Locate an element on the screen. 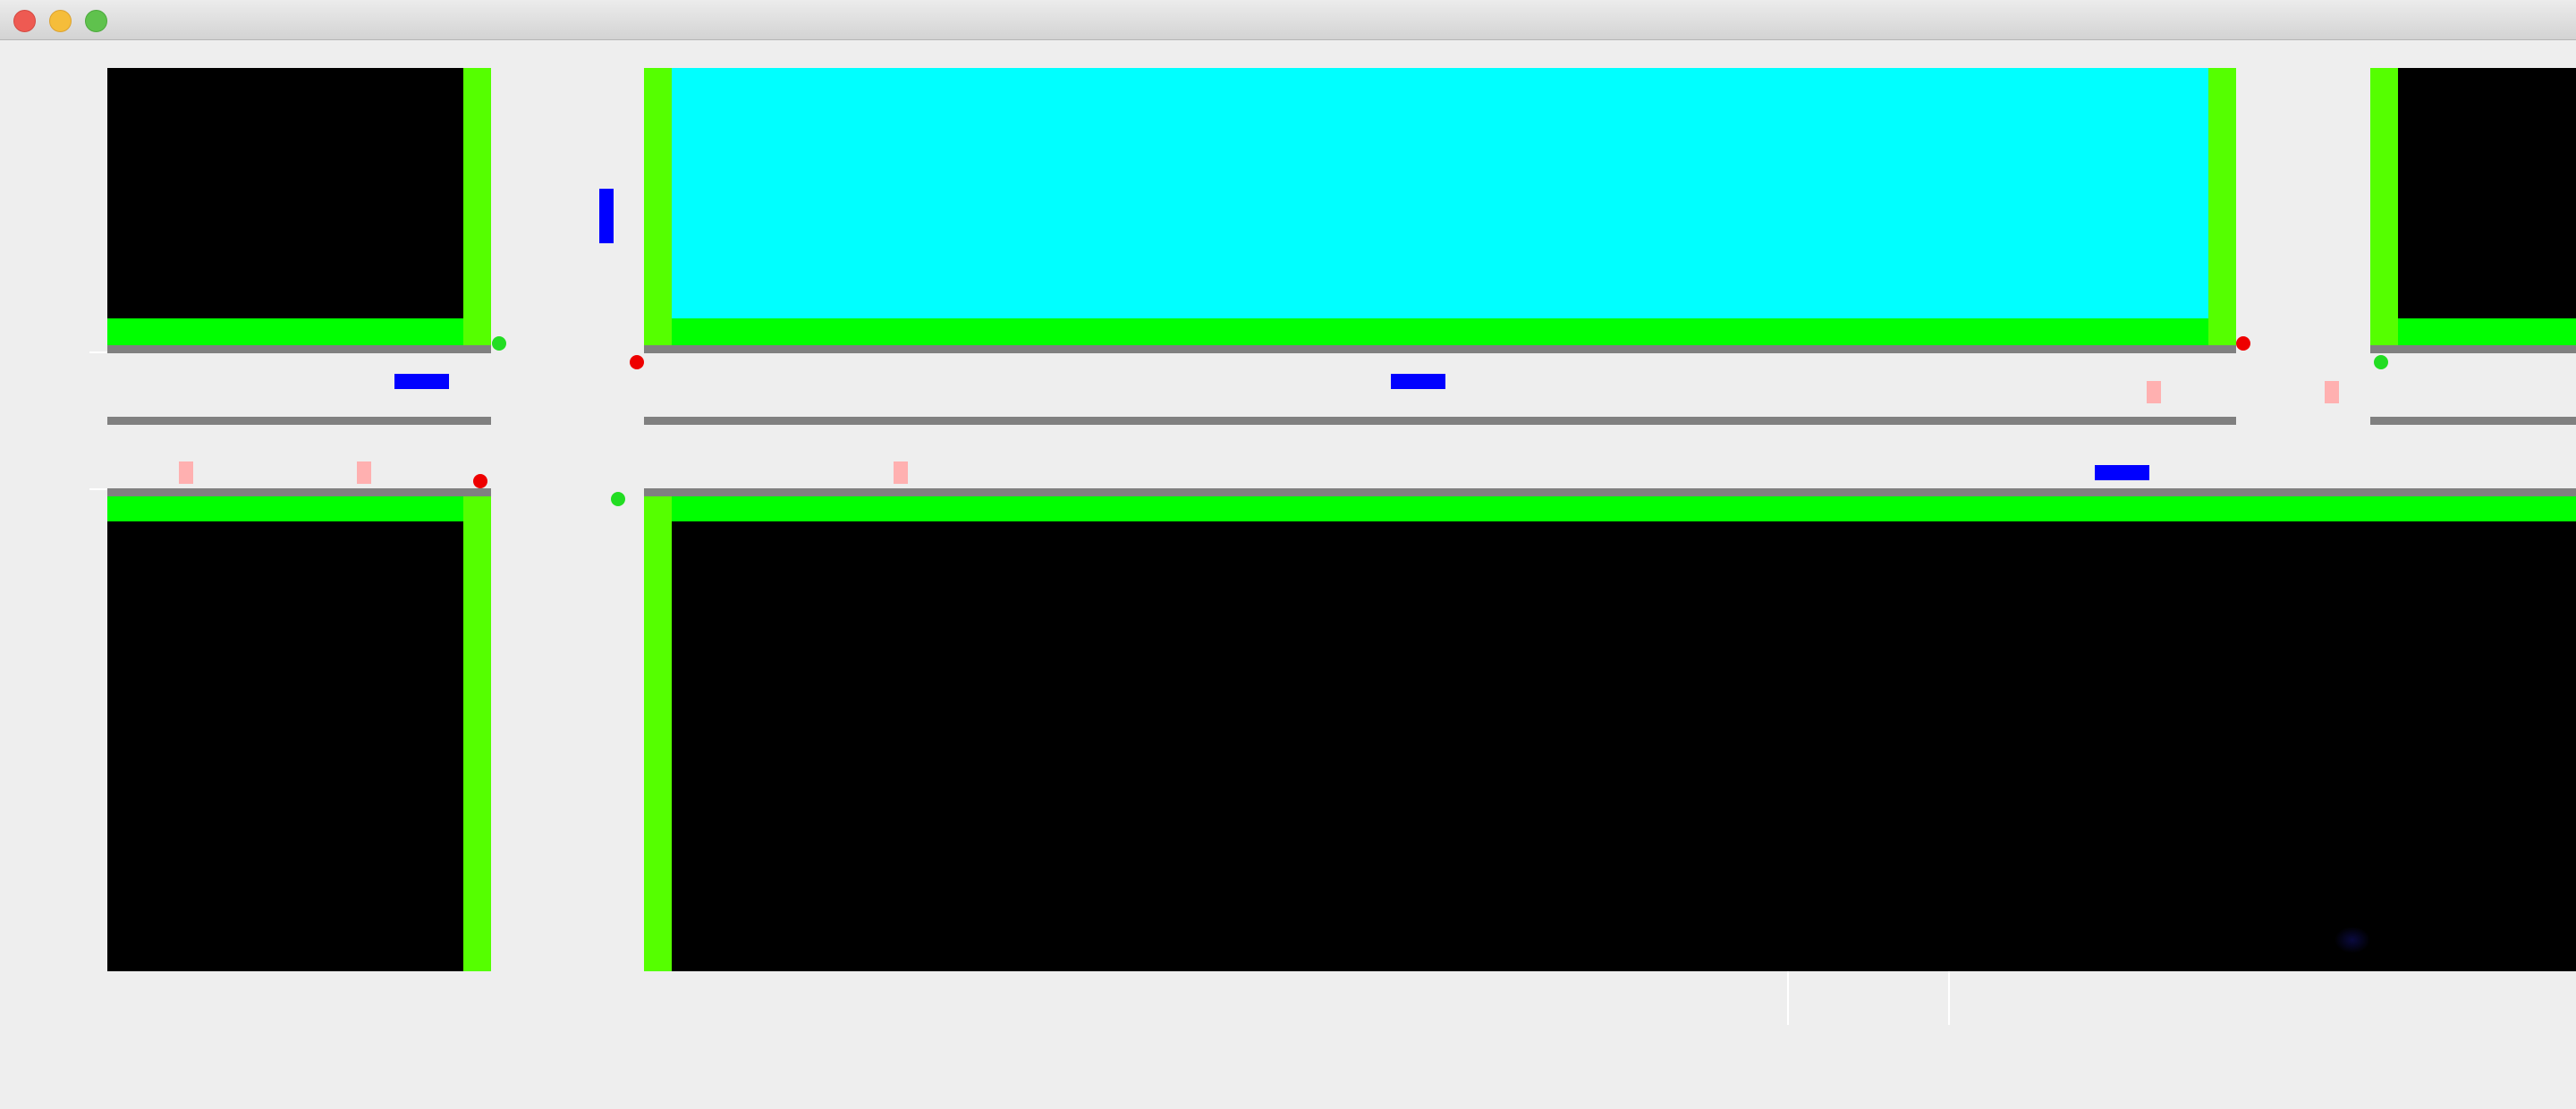  sidewalk-top-left-right is located at coordinates (477, 208).